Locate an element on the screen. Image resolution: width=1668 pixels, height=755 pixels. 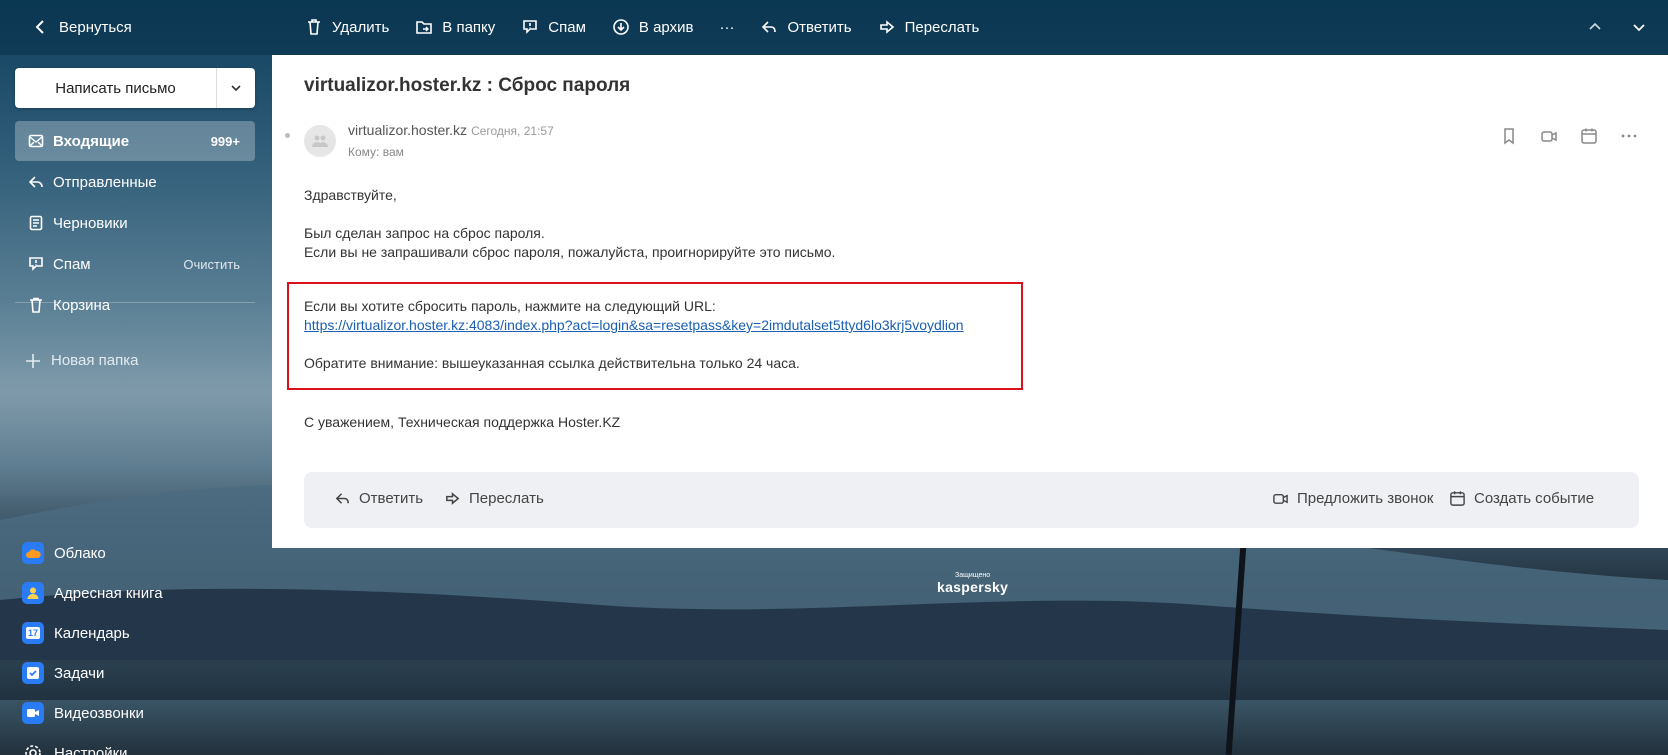
app-cloud: Облако is located at coordinates (92, 553).